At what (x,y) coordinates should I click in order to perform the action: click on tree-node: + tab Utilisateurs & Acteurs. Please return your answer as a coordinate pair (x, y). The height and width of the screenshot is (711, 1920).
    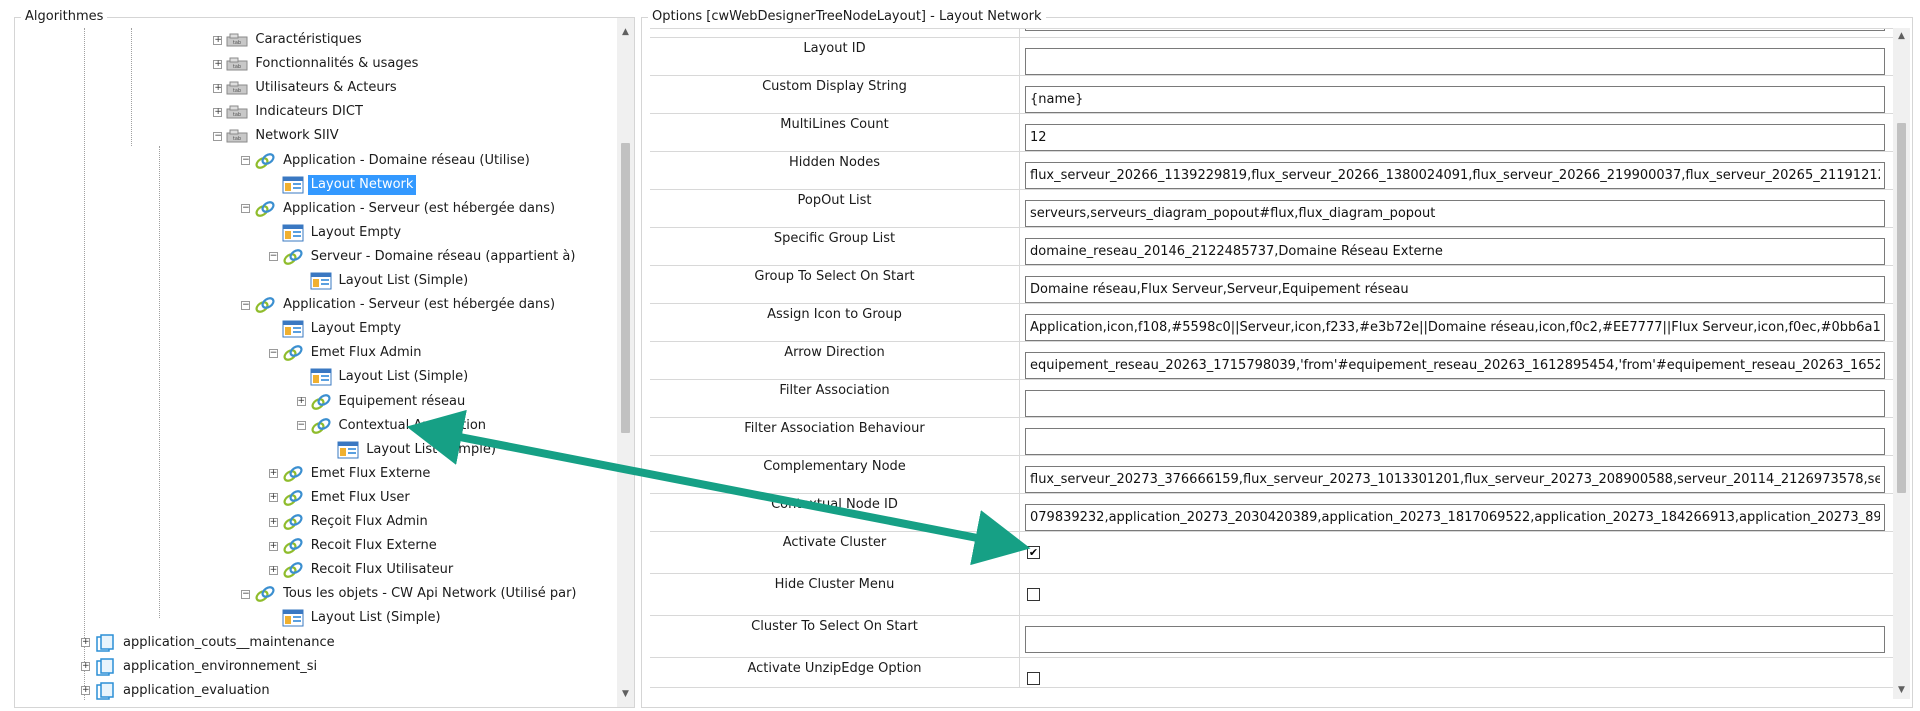
    Looking at the image, I should click on (306, 88).